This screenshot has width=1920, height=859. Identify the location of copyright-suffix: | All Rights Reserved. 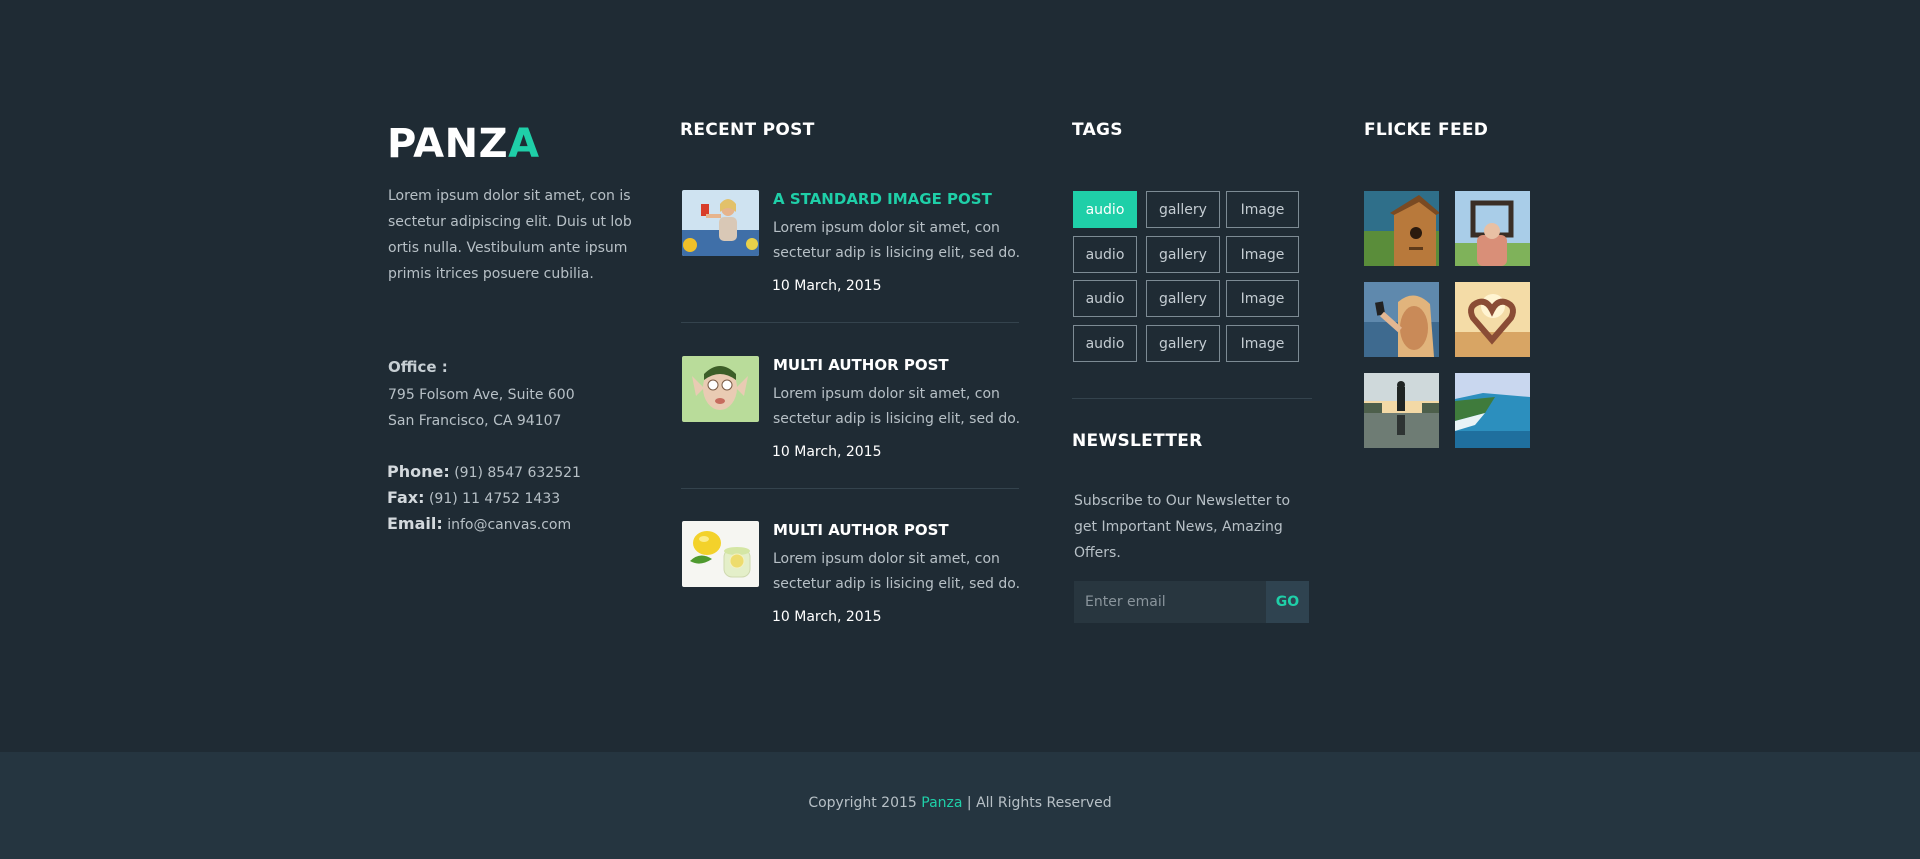
(1037, 803).